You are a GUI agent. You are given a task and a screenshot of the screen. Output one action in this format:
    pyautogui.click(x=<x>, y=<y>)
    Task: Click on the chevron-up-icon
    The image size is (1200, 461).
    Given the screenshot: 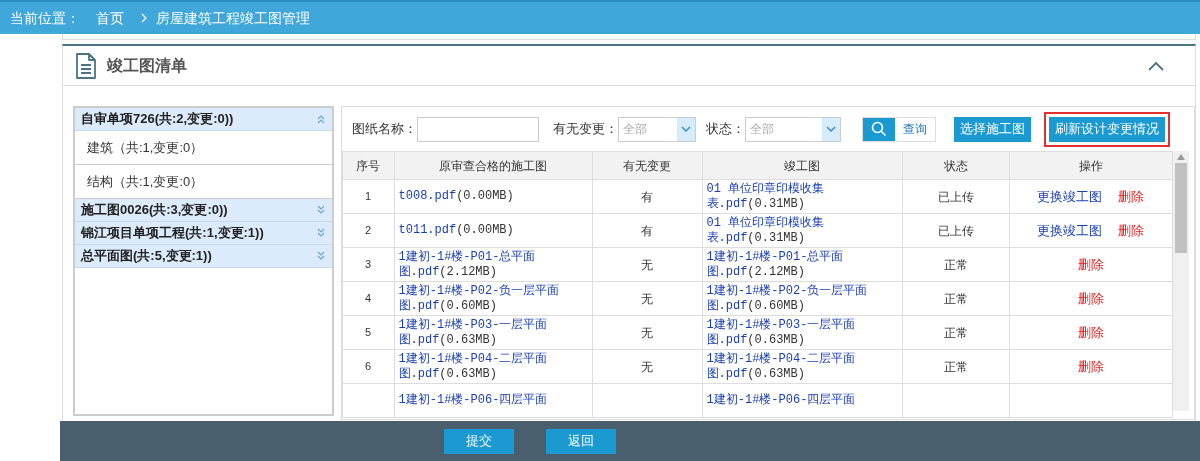 What is the action you would take?
    pyautogui.click(x=1156, y=65)
    